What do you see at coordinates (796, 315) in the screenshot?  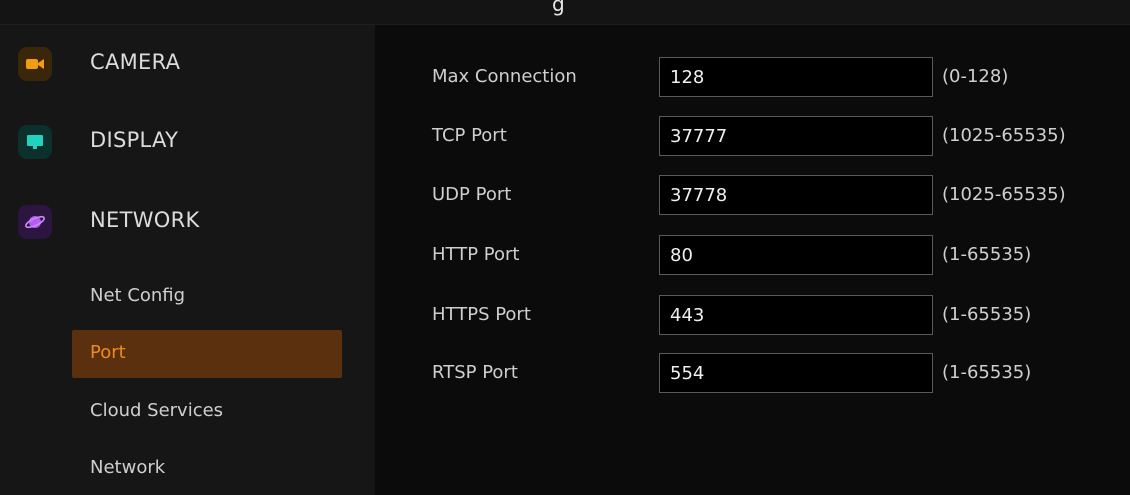 I see `https-port-input` at bounding box center [796, 315].